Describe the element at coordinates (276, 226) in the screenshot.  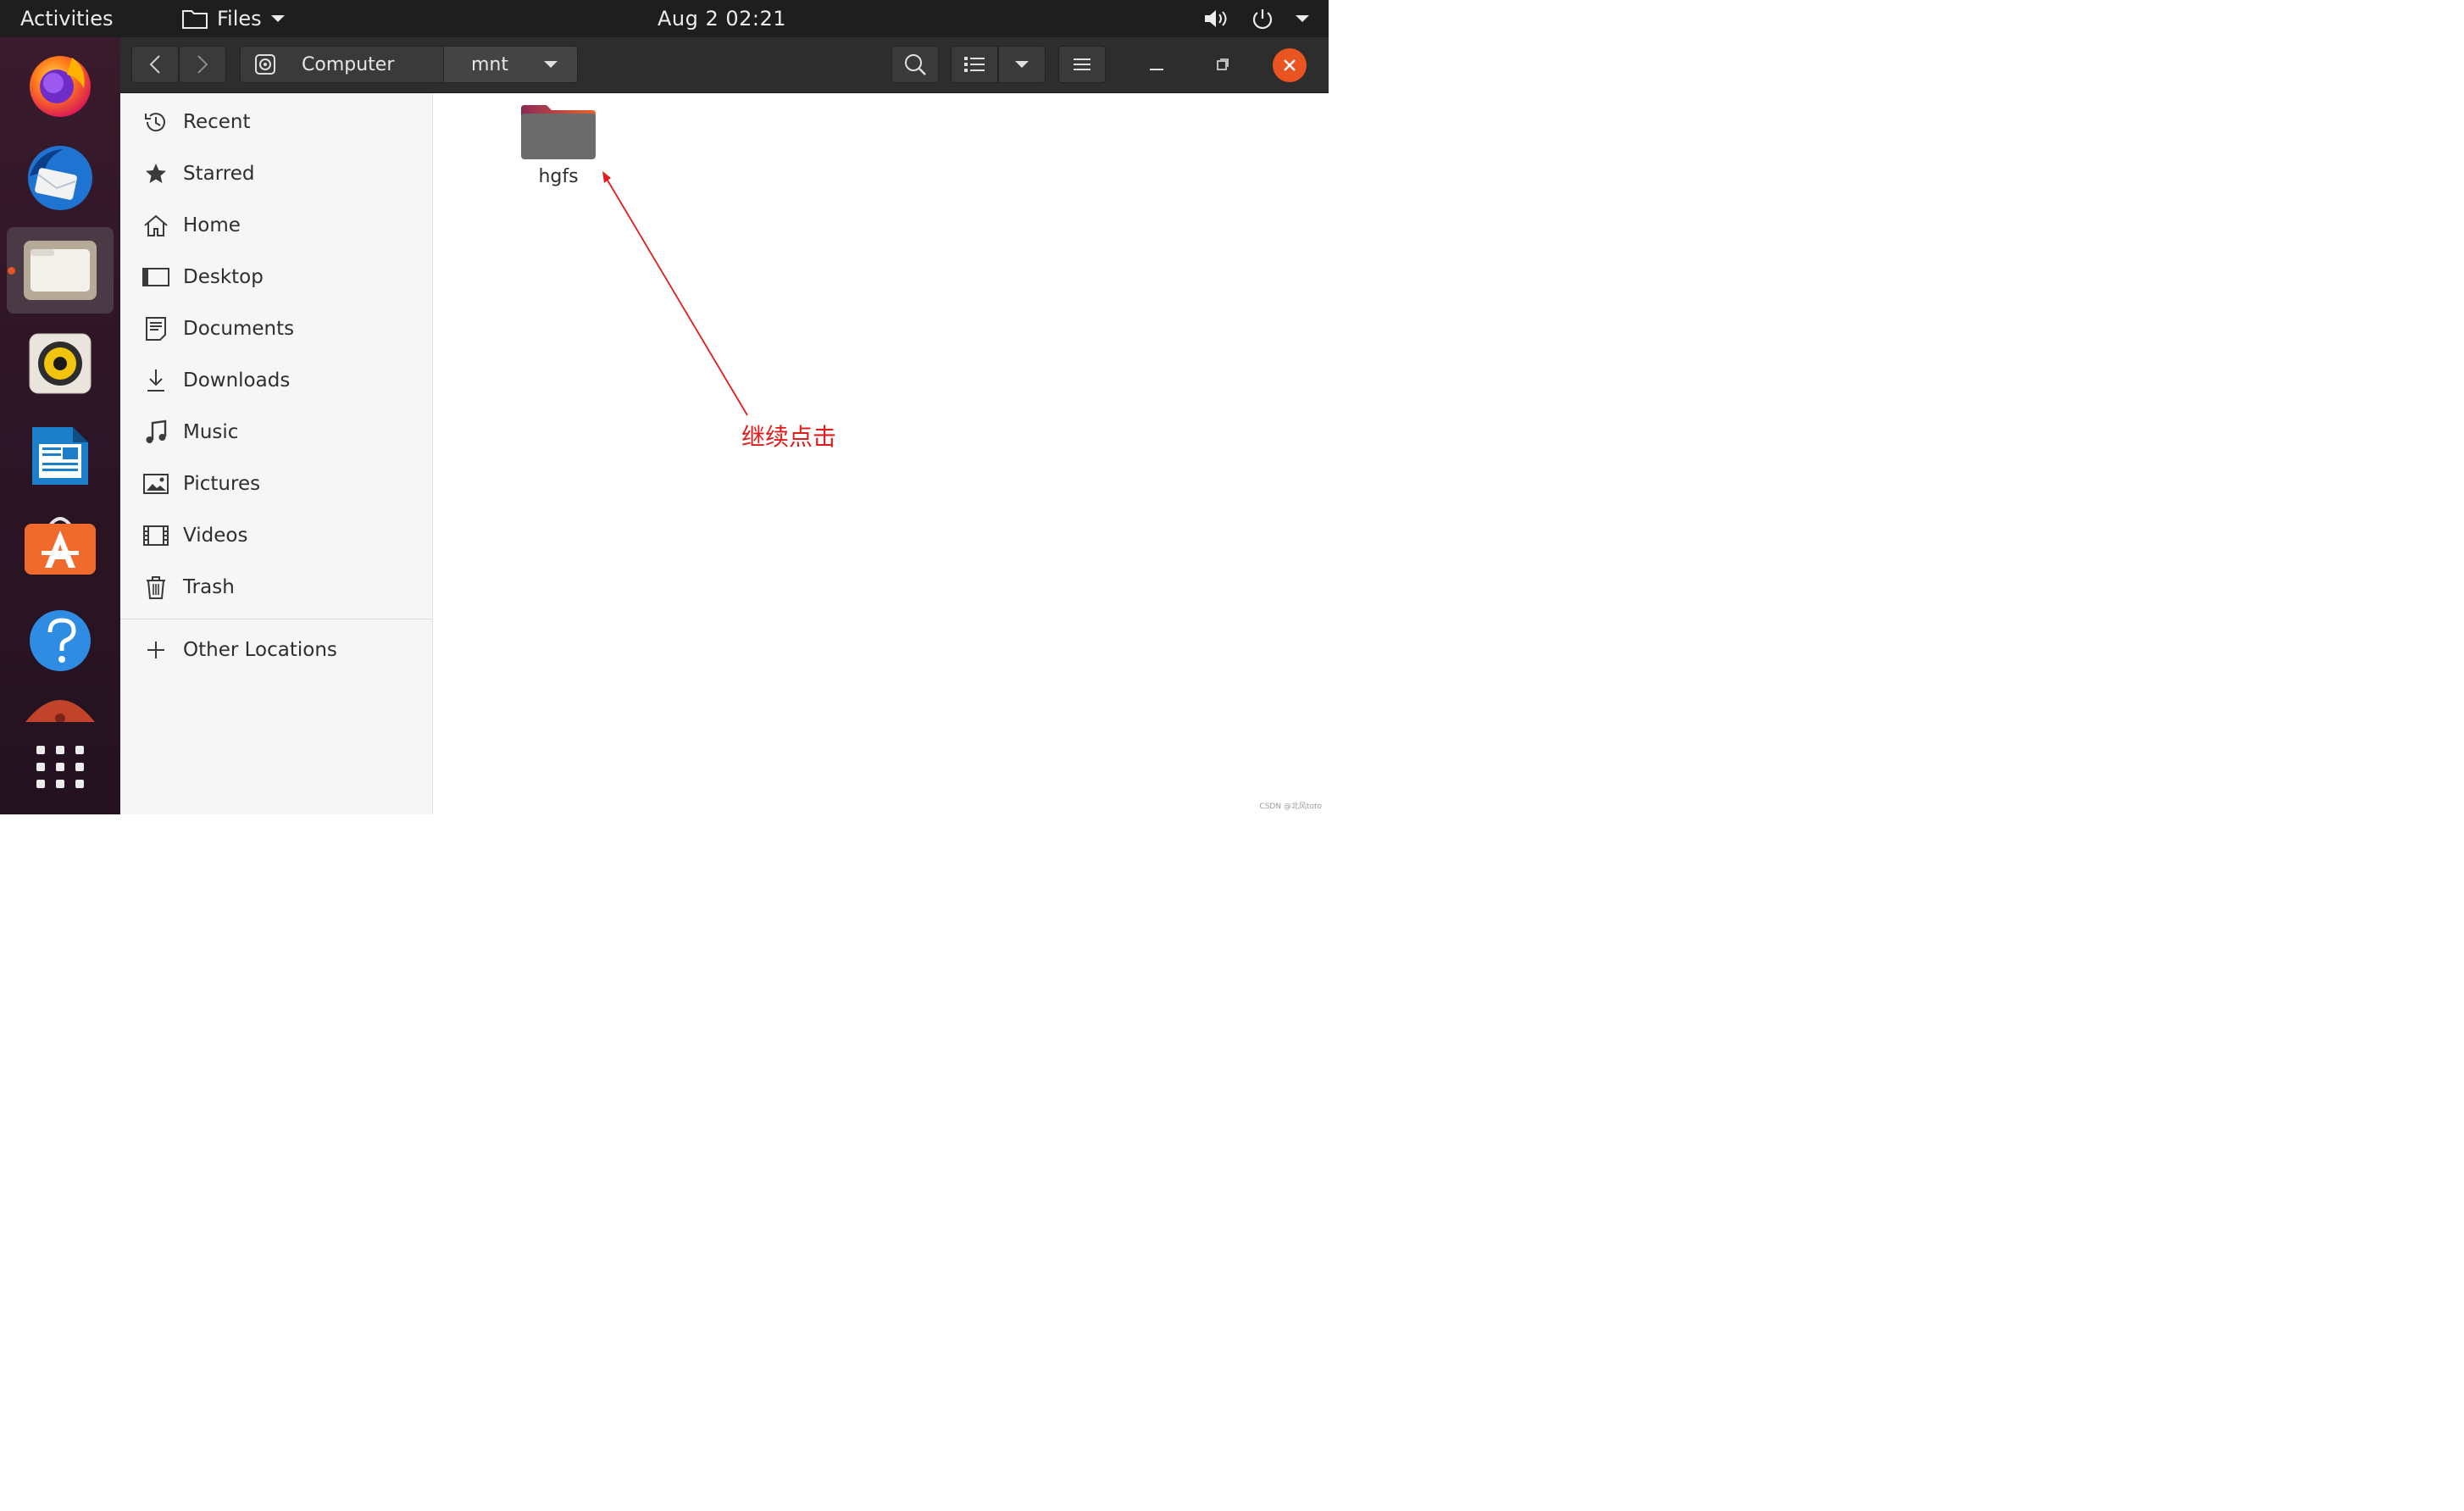
I see `sidebar-item-home: Home` at that location.